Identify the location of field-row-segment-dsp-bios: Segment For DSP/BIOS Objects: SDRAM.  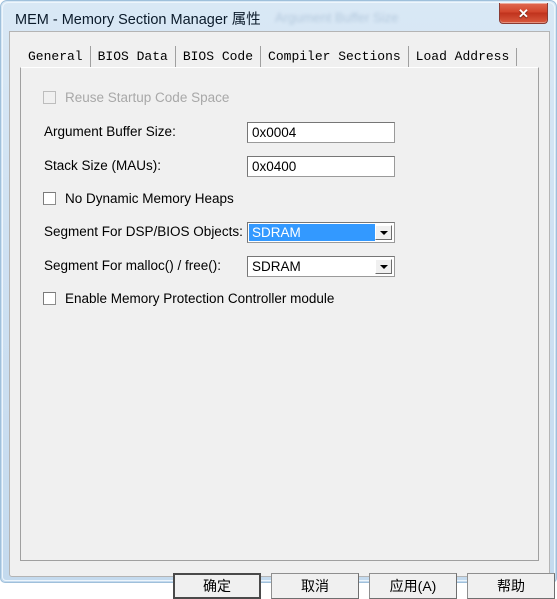
(279, 233).